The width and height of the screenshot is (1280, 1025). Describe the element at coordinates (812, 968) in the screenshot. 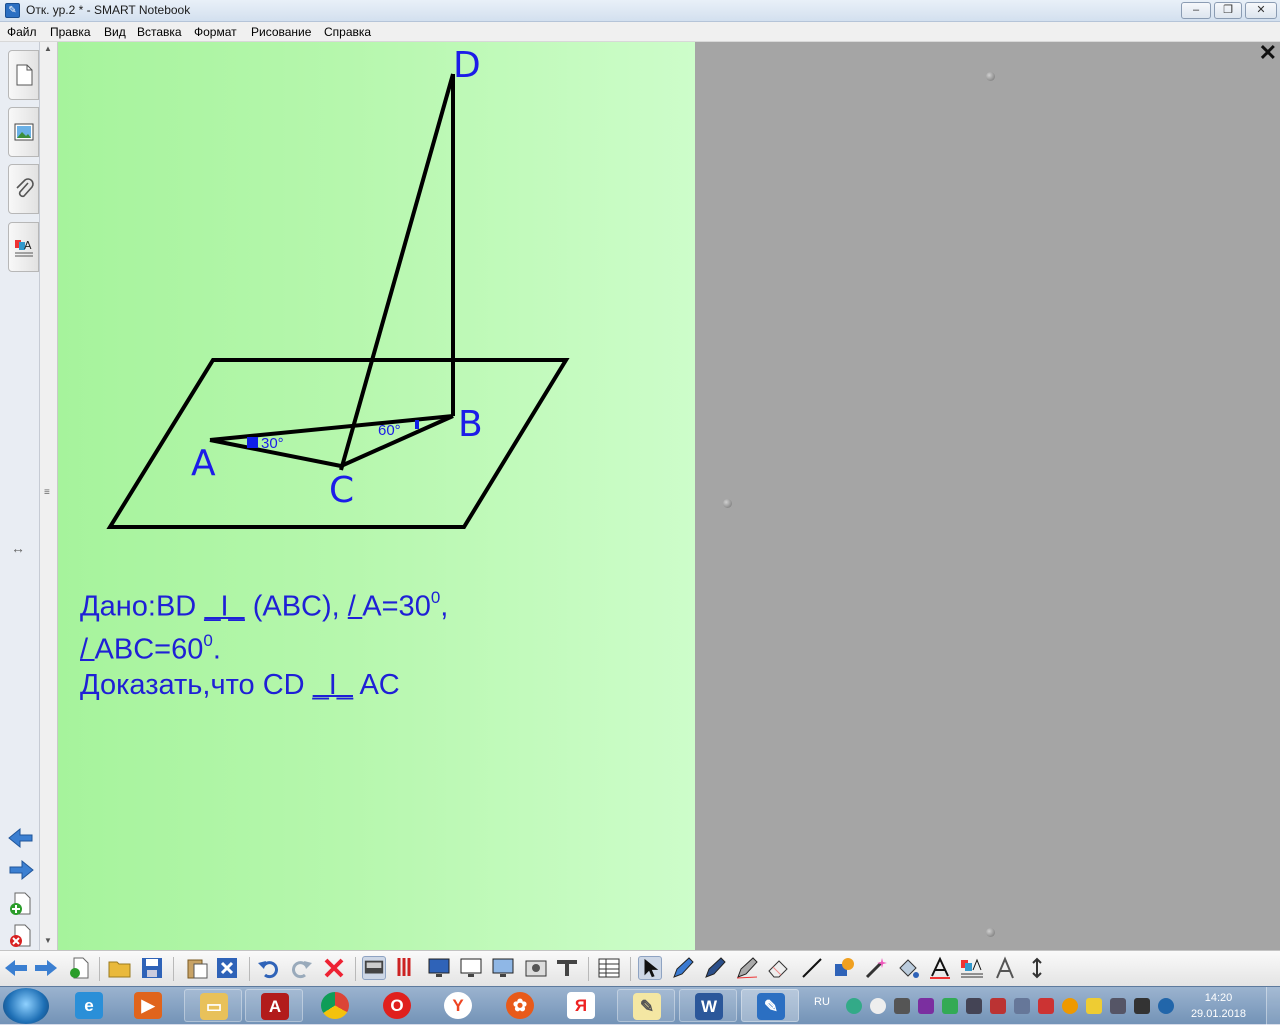

I see `line-icon` at that location.